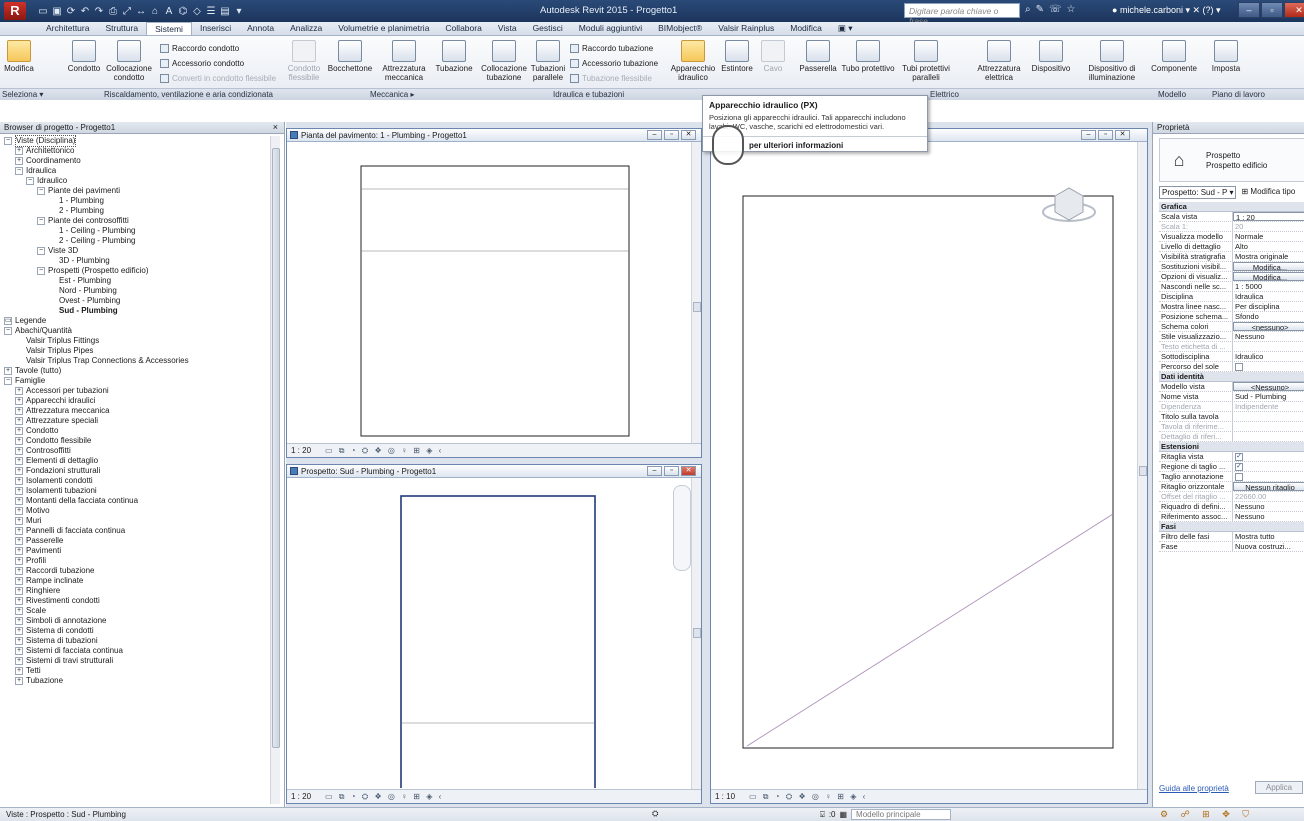 The height and width of the screenshot is (821, 1304). I want to click on navigation-bar, so click(682, 528).